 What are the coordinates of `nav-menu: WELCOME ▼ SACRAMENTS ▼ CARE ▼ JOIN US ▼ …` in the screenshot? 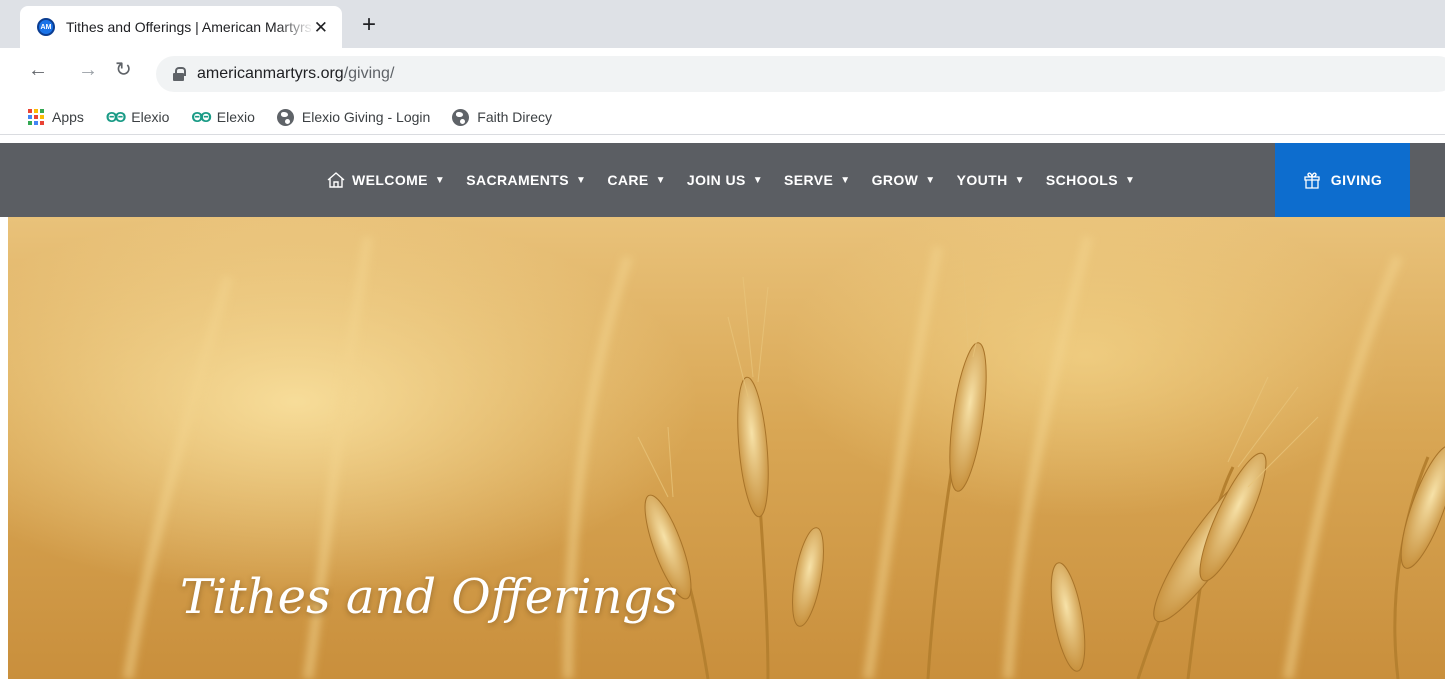 It's located at (741, 180).